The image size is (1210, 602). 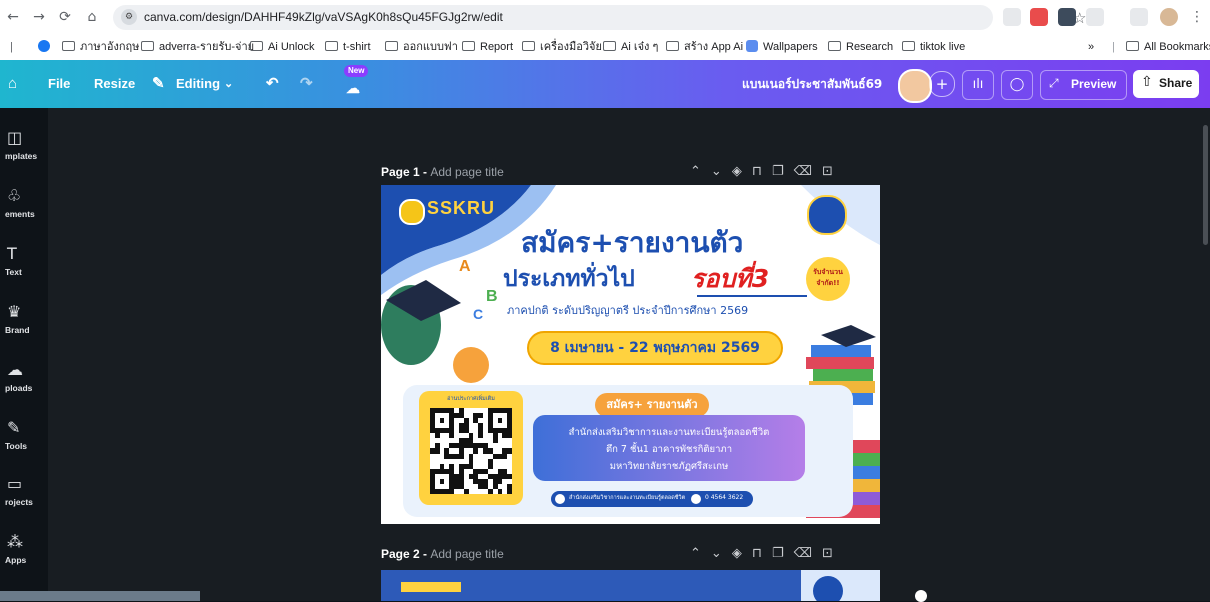 What do you see at coordinates (562, 48) in the screenshot?
I see `bookmark-folder: เครื่องมือวิจัย` at bounding box center [562, 48].